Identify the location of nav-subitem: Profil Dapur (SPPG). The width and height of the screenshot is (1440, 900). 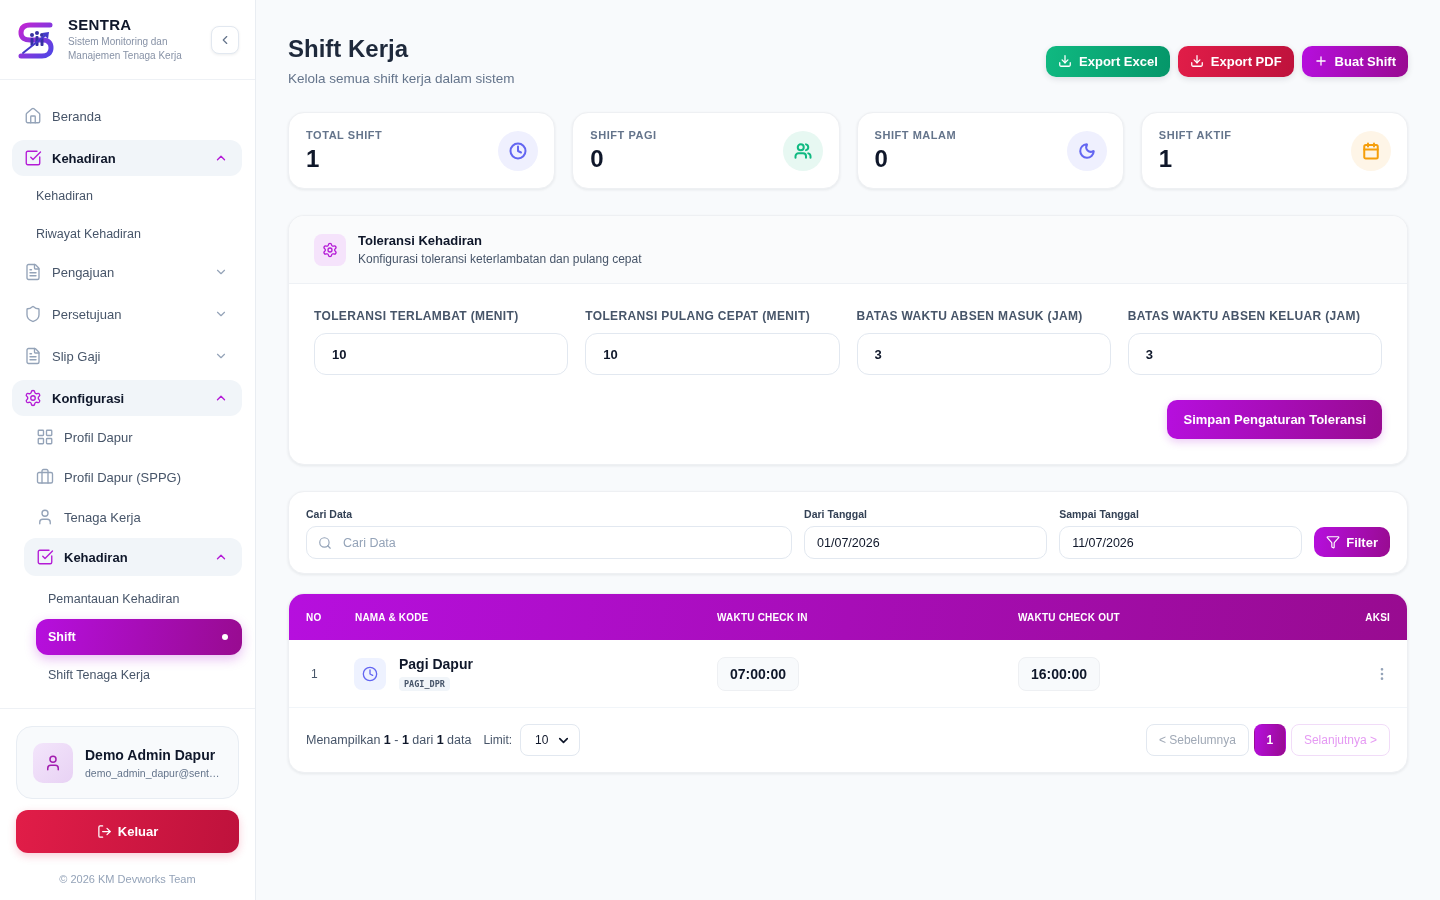
(133, 477).